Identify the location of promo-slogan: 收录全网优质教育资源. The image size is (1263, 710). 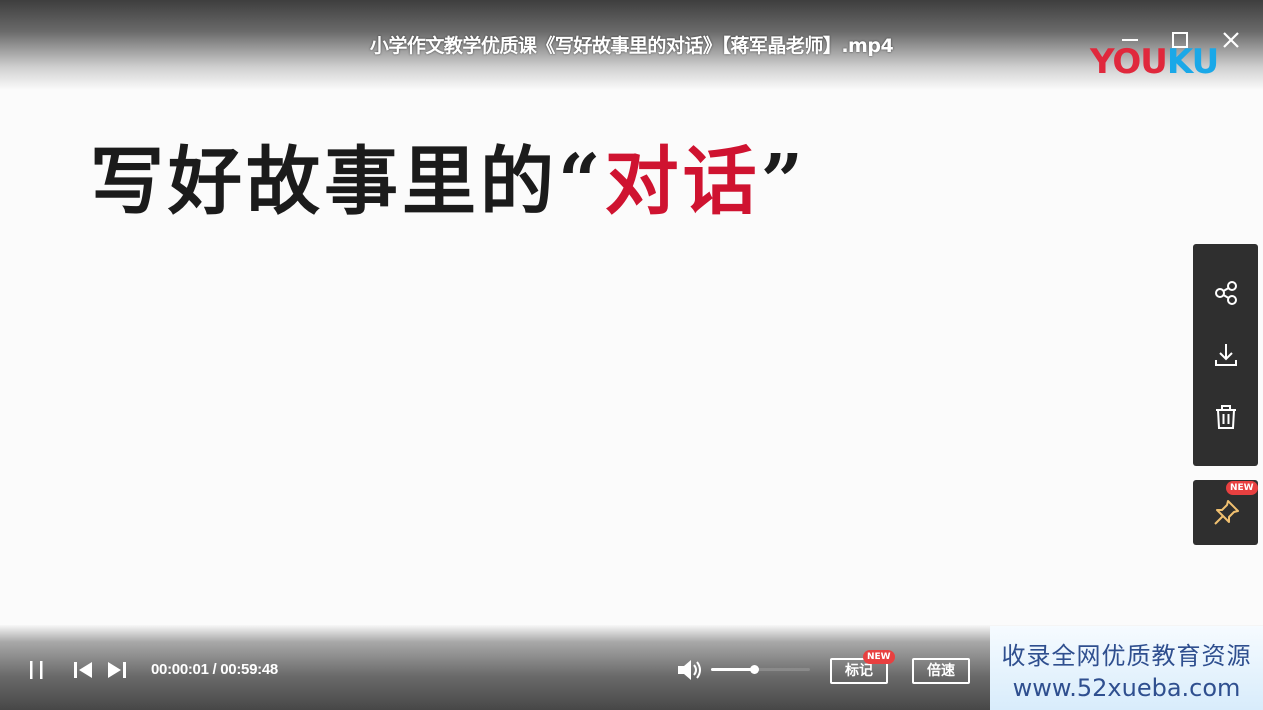
(1126, 656).